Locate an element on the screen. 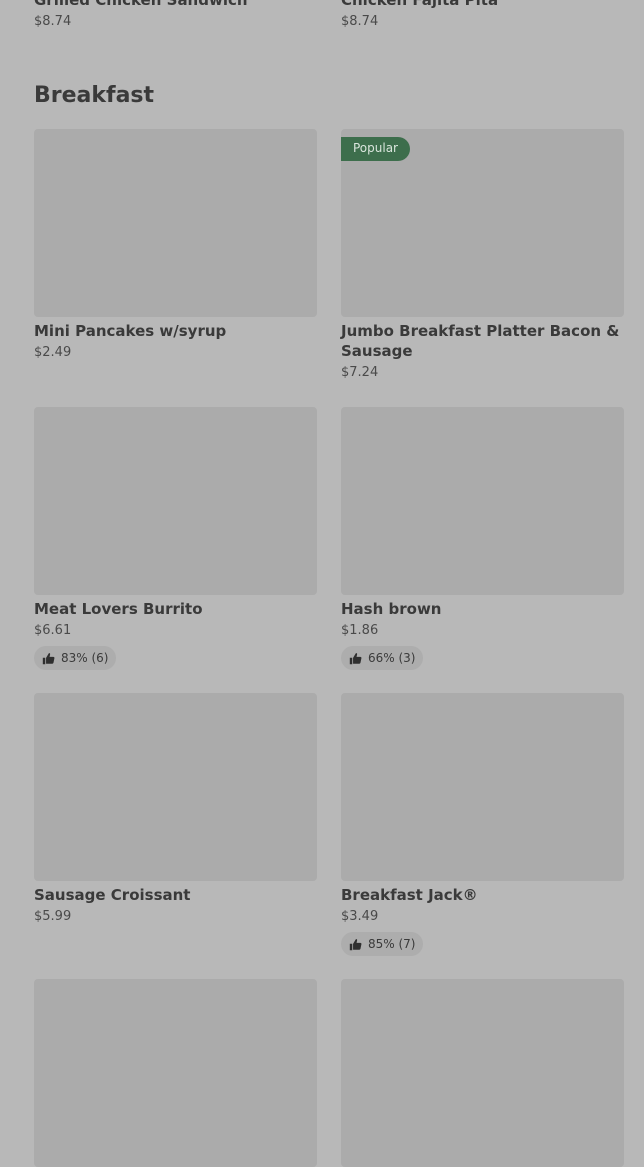 The height and width of the screenshot is (1167, 644). popular-badge: Popular is located at coordinates (375, 149).